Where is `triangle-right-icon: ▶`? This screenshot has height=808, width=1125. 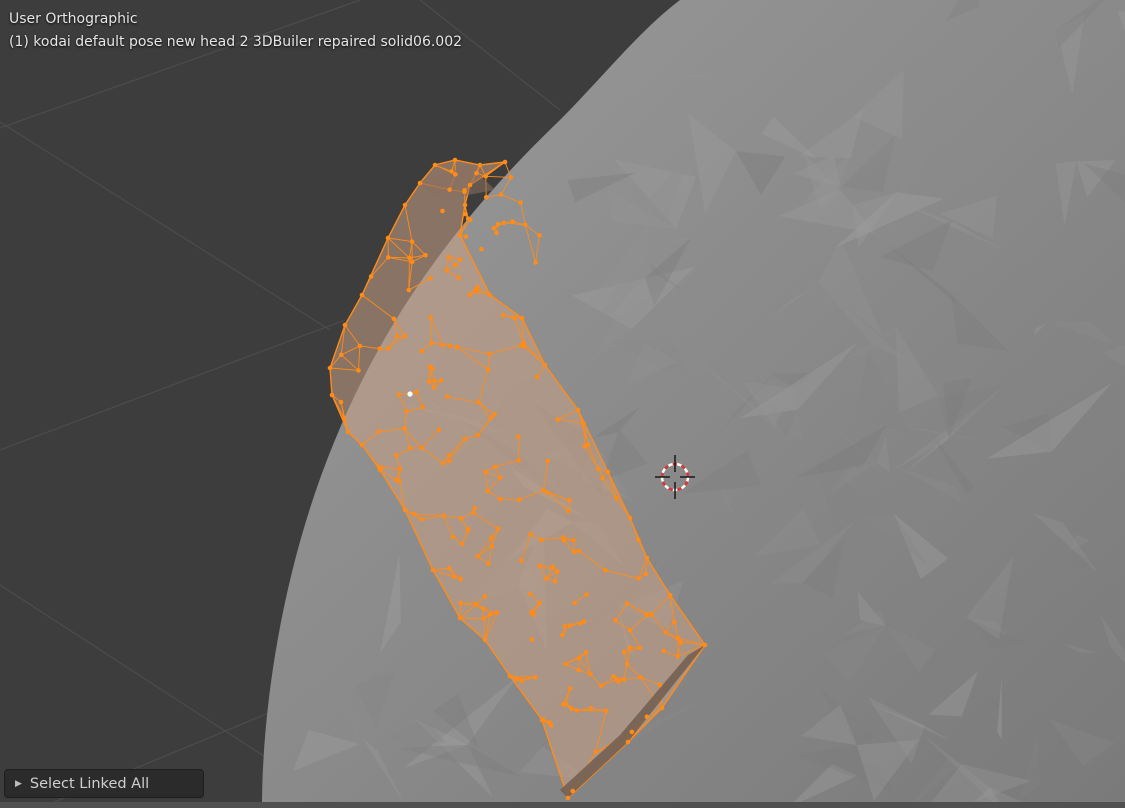
triangle-right-icon: ▶ is located at coordinates (18, 784).